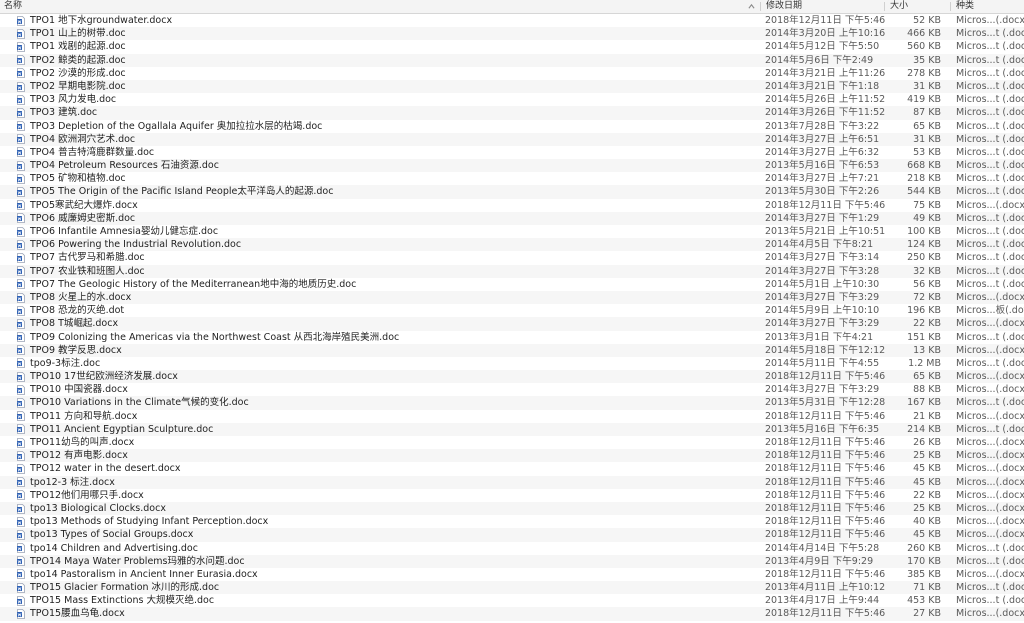  Describe the element at coordinates (825, 34) in the screenshot. I see `file-modified-date: 2014年3月20日 上午10:16` at that location.